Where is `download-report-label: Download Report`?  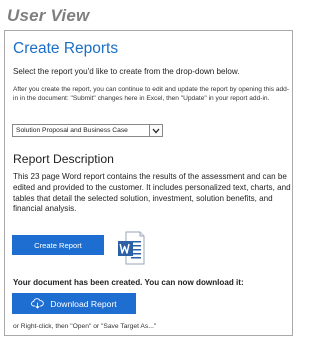
download-report-label: Download Report is located at coordinates (83, 303).